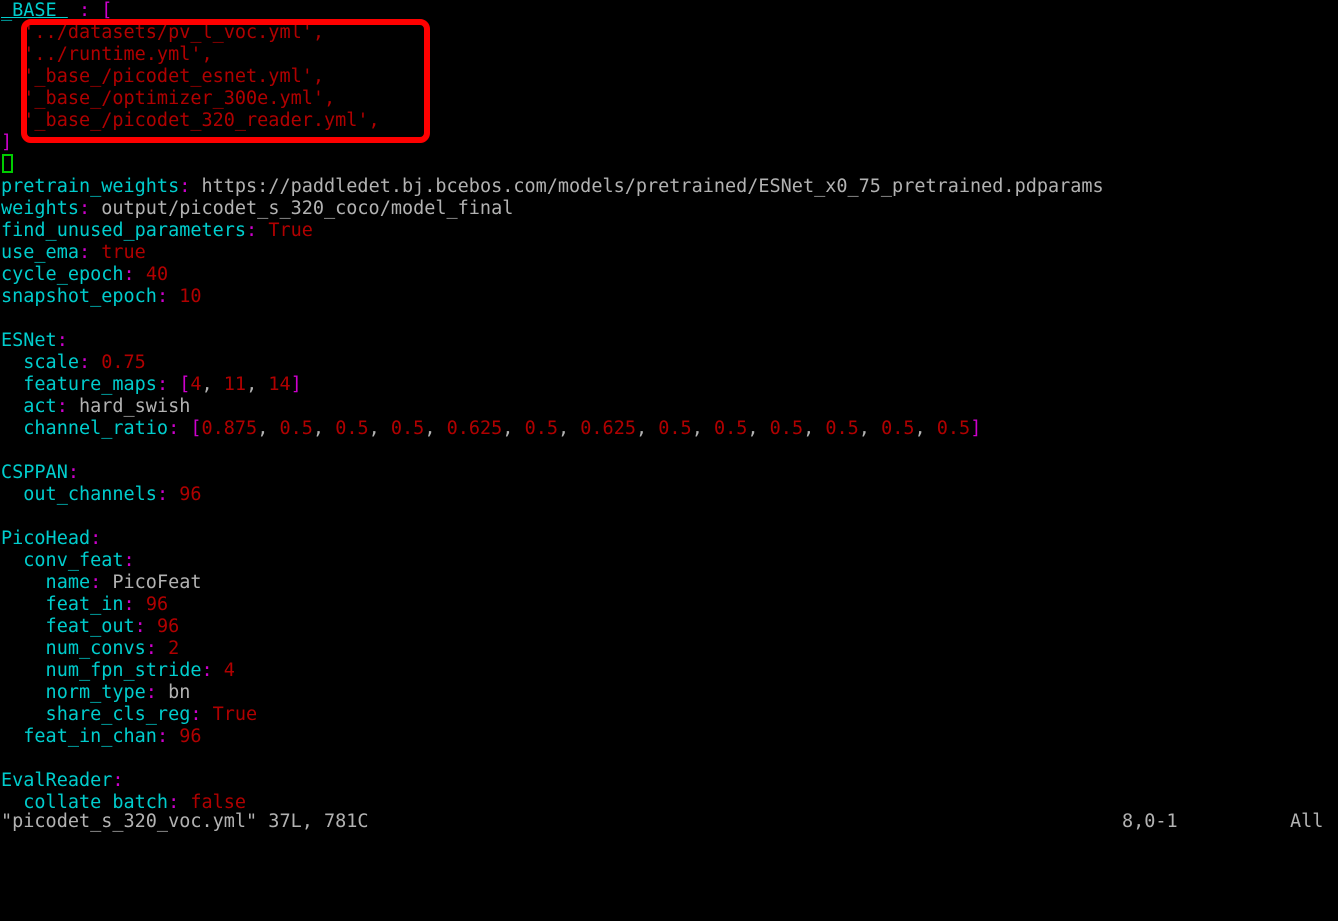 The image size is (1338, 921). I want to click on code-token: '_base_/picodet_320_reader.yml',, so click(190, 120).